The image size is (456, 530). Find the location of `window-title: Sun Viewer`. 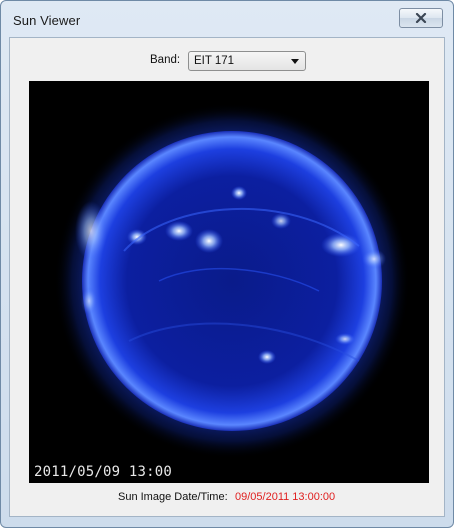

window-title: Sun Viewer is located at coordinates (47, 20).